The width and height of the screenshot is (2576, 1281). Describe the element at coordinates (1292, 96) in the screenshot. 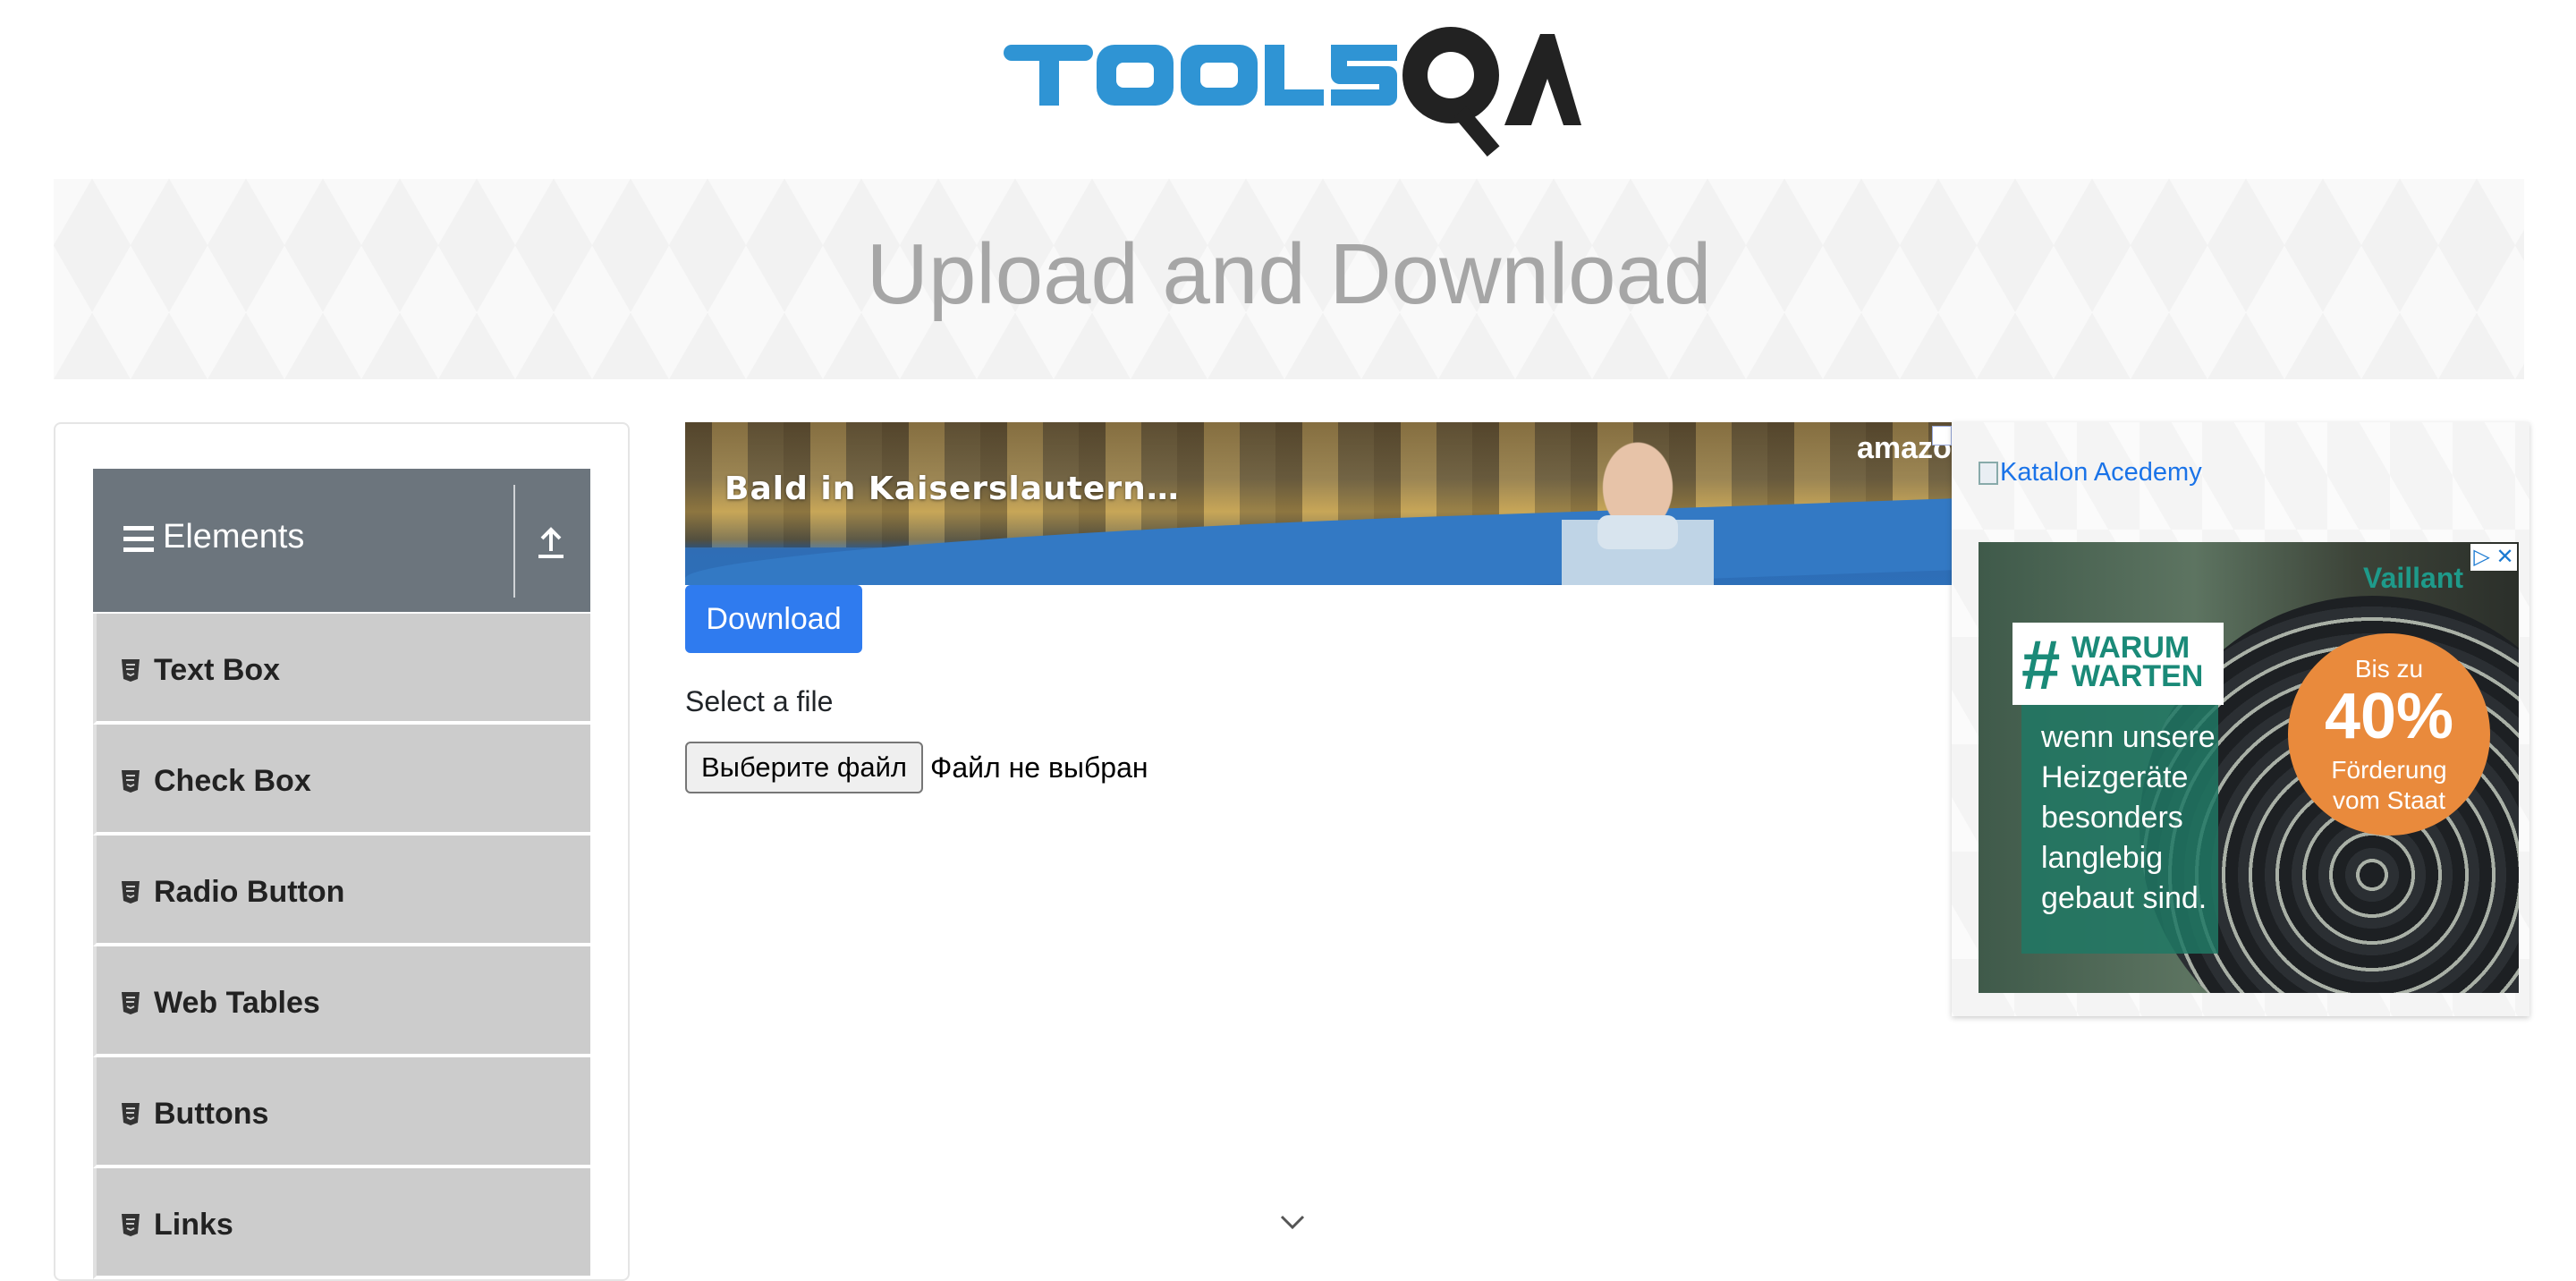

I see `toolsqa-logo` at that location.